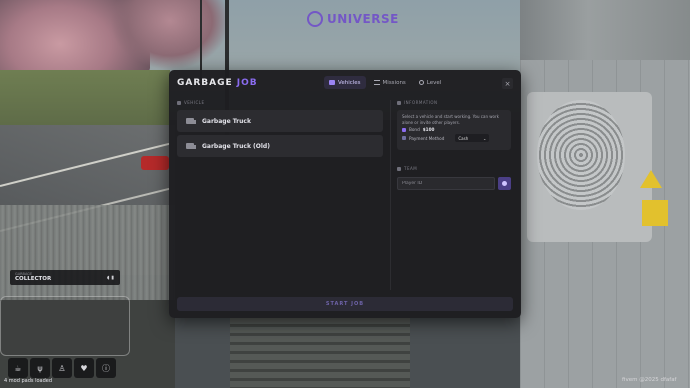  What do you see at coordinates (85, 100) in the screenshot?
I see `grass-hill` at bounding box center [85, 100].